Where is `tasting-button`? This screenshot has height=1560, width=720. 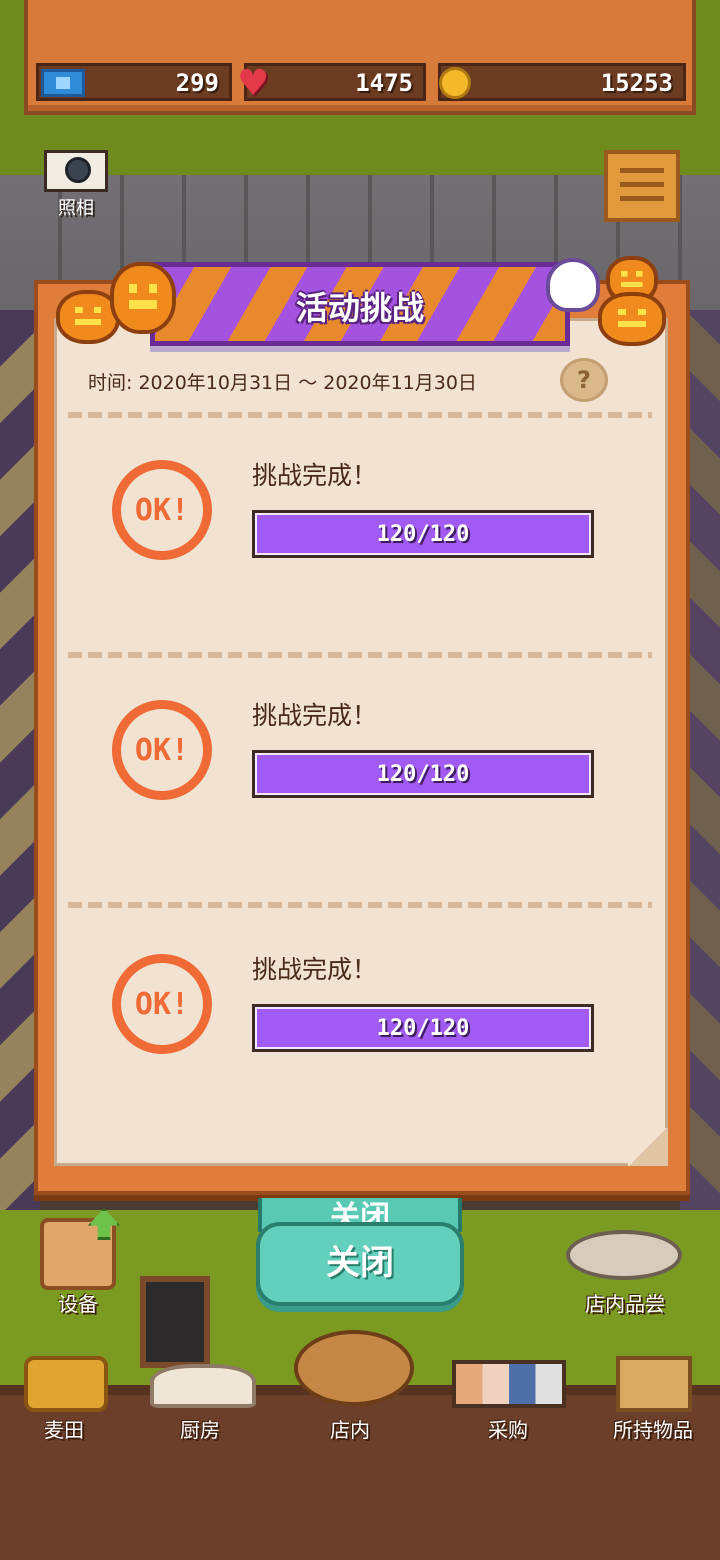 tasting-button is located at coordinates (624, 1255).